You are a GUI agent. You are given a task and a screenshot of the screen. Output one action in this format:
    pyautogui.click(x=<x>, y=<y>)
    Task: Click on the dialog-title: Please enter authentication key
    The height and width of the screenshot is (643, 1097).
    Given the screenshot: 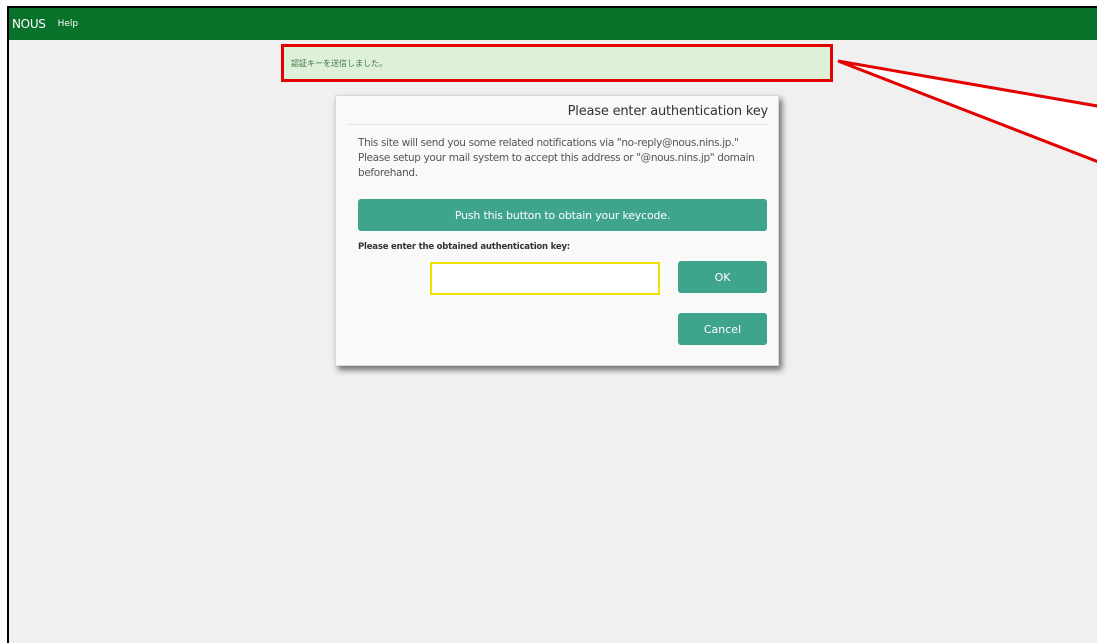 What is the action you would take?
    pyautogui.click(x=668, y=111)
    